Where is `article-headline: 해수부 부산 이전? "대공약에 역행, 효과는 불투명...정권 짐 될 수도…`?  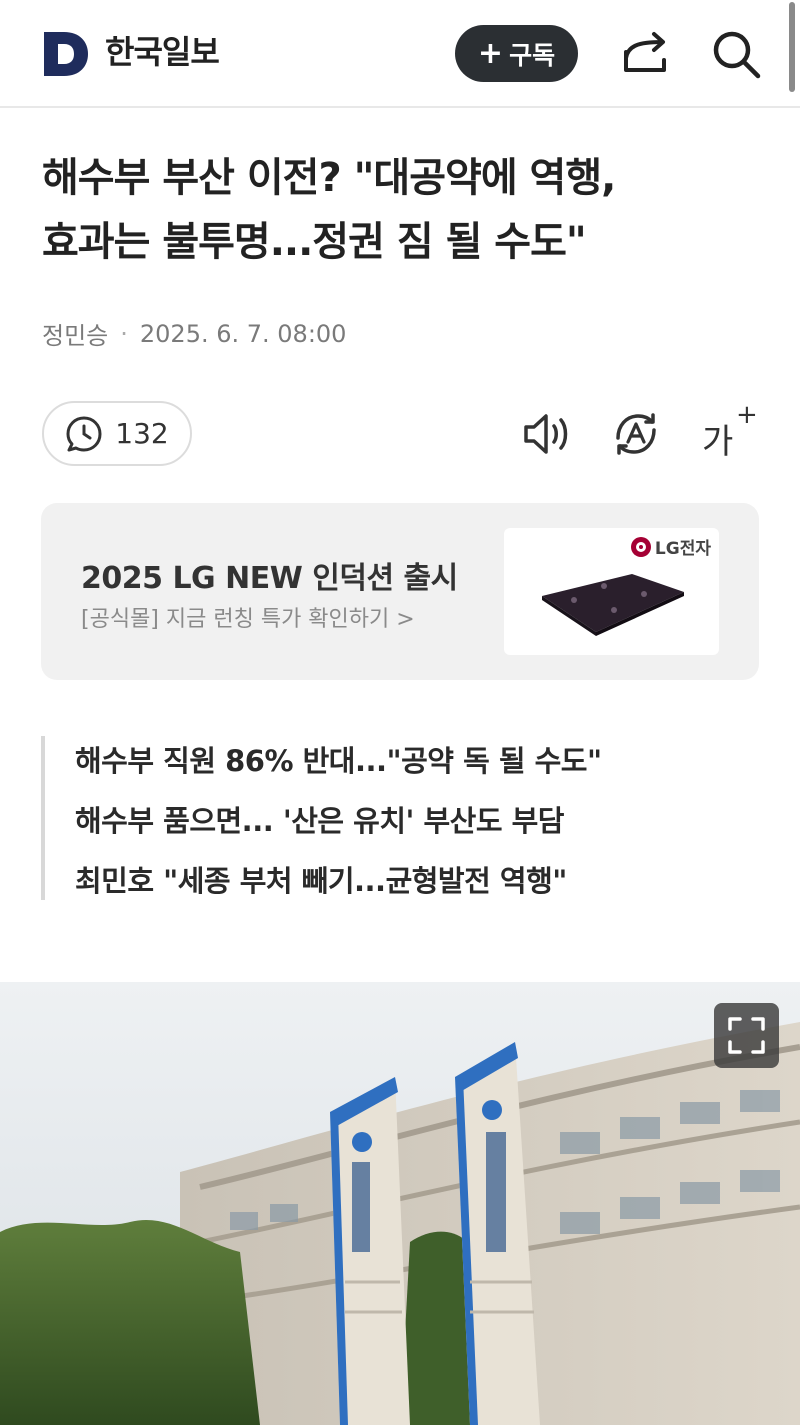 article-headline: 해수부 부산 이전? "대공약에 역행, 효과는 불투명...정권 짐 될 수도… is located at coordinates (407, 210).